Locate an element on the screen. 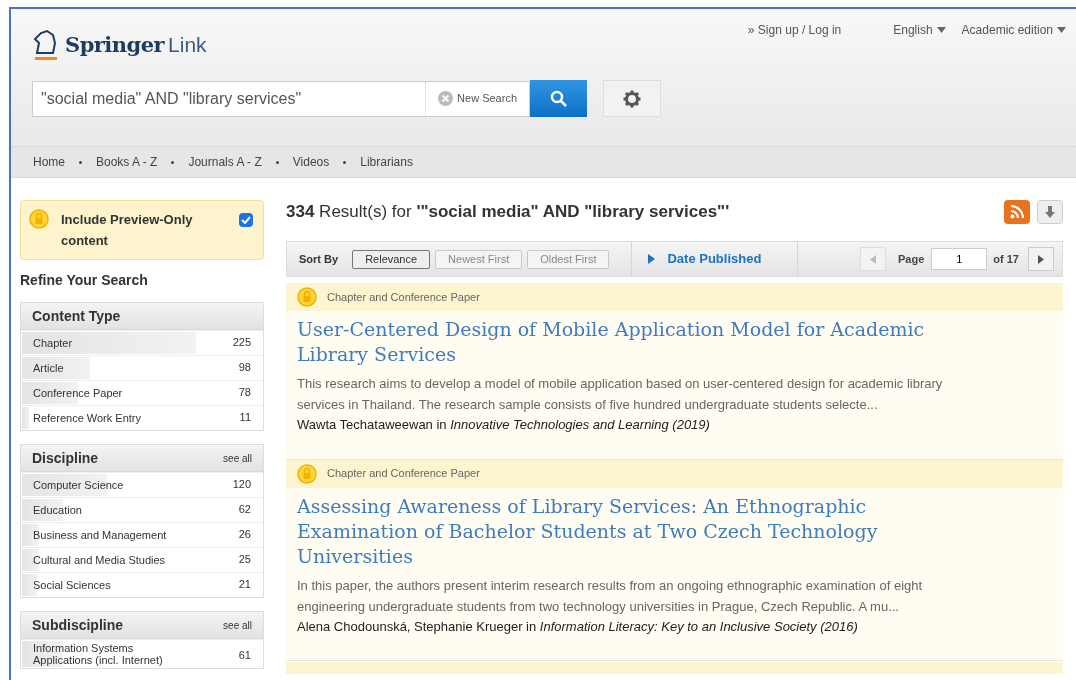 This screenshot has width=1076, height=680. settings-icon is located at coordinates (632, 98).